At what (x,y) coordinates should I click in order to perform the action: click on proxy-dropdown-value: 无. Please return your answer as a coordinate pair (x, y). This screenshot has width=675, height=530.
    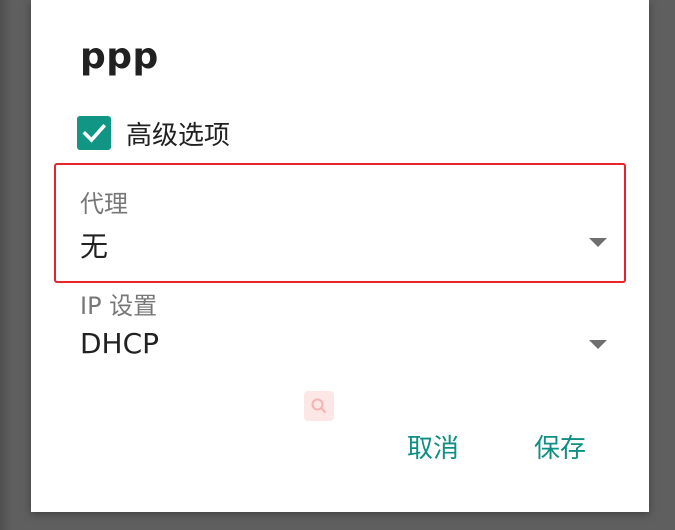
    Looking at the image, I should click on (94, 245).